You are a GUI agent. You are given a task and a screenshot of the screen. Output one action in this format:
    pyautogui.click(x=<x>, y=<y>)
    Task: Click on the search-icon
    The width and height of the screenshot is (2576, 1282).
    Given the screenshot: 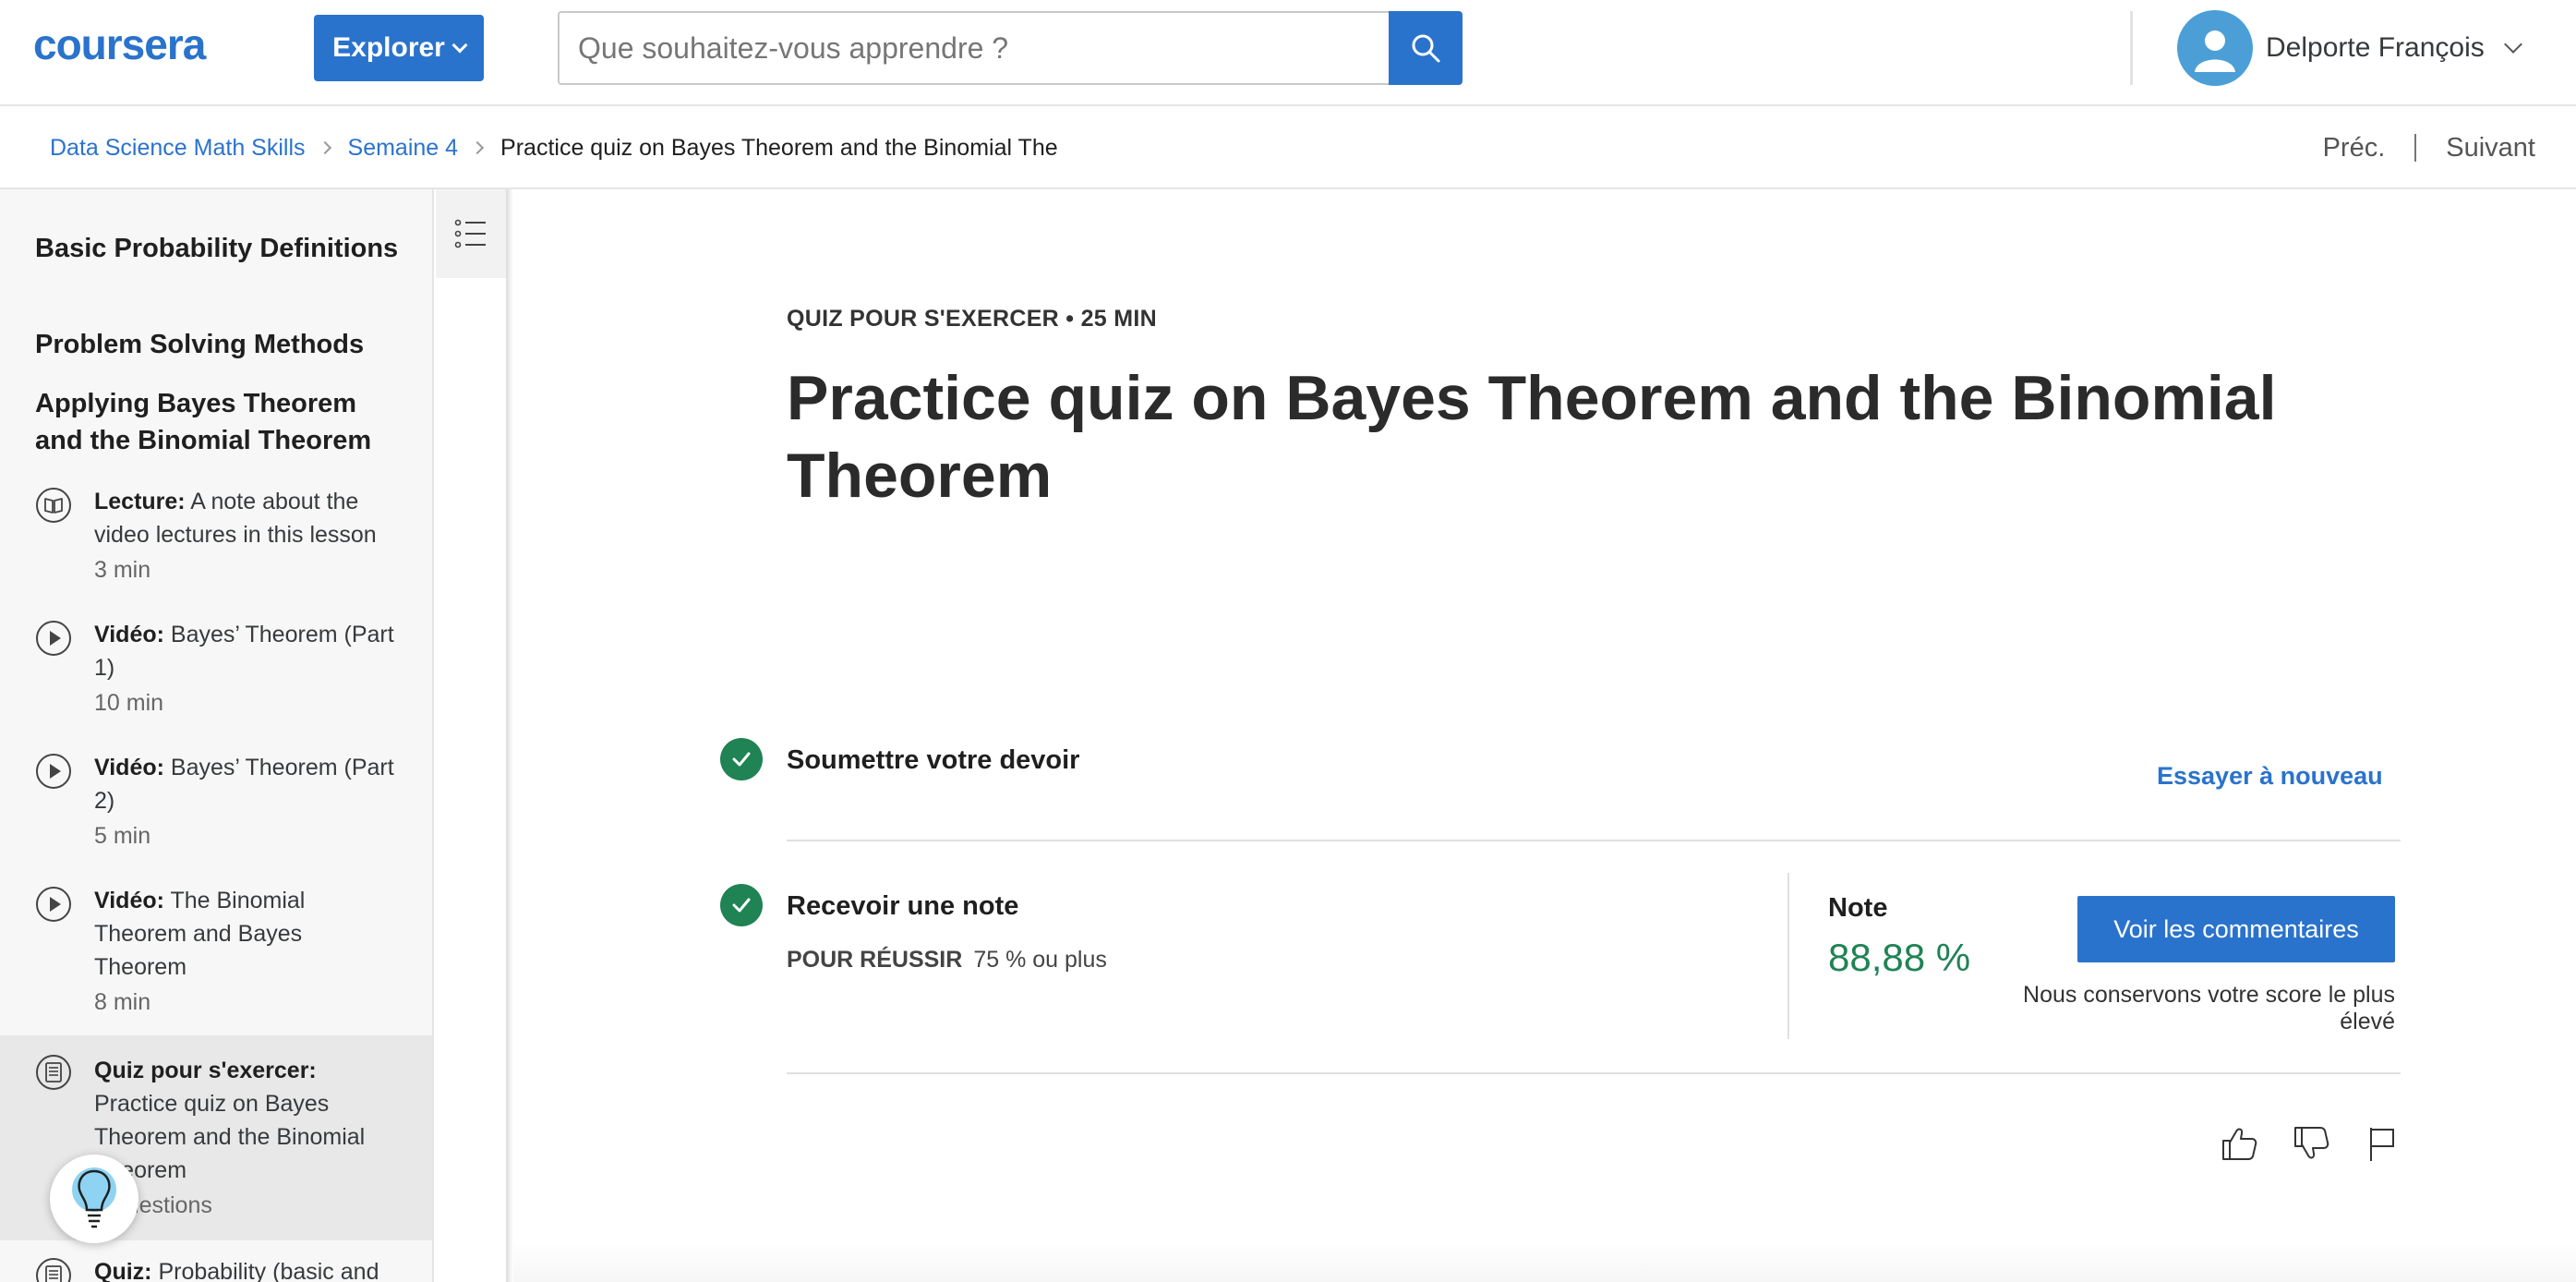 What is the action you would take?
    pyautogui.click(x=1426, y=48)
    